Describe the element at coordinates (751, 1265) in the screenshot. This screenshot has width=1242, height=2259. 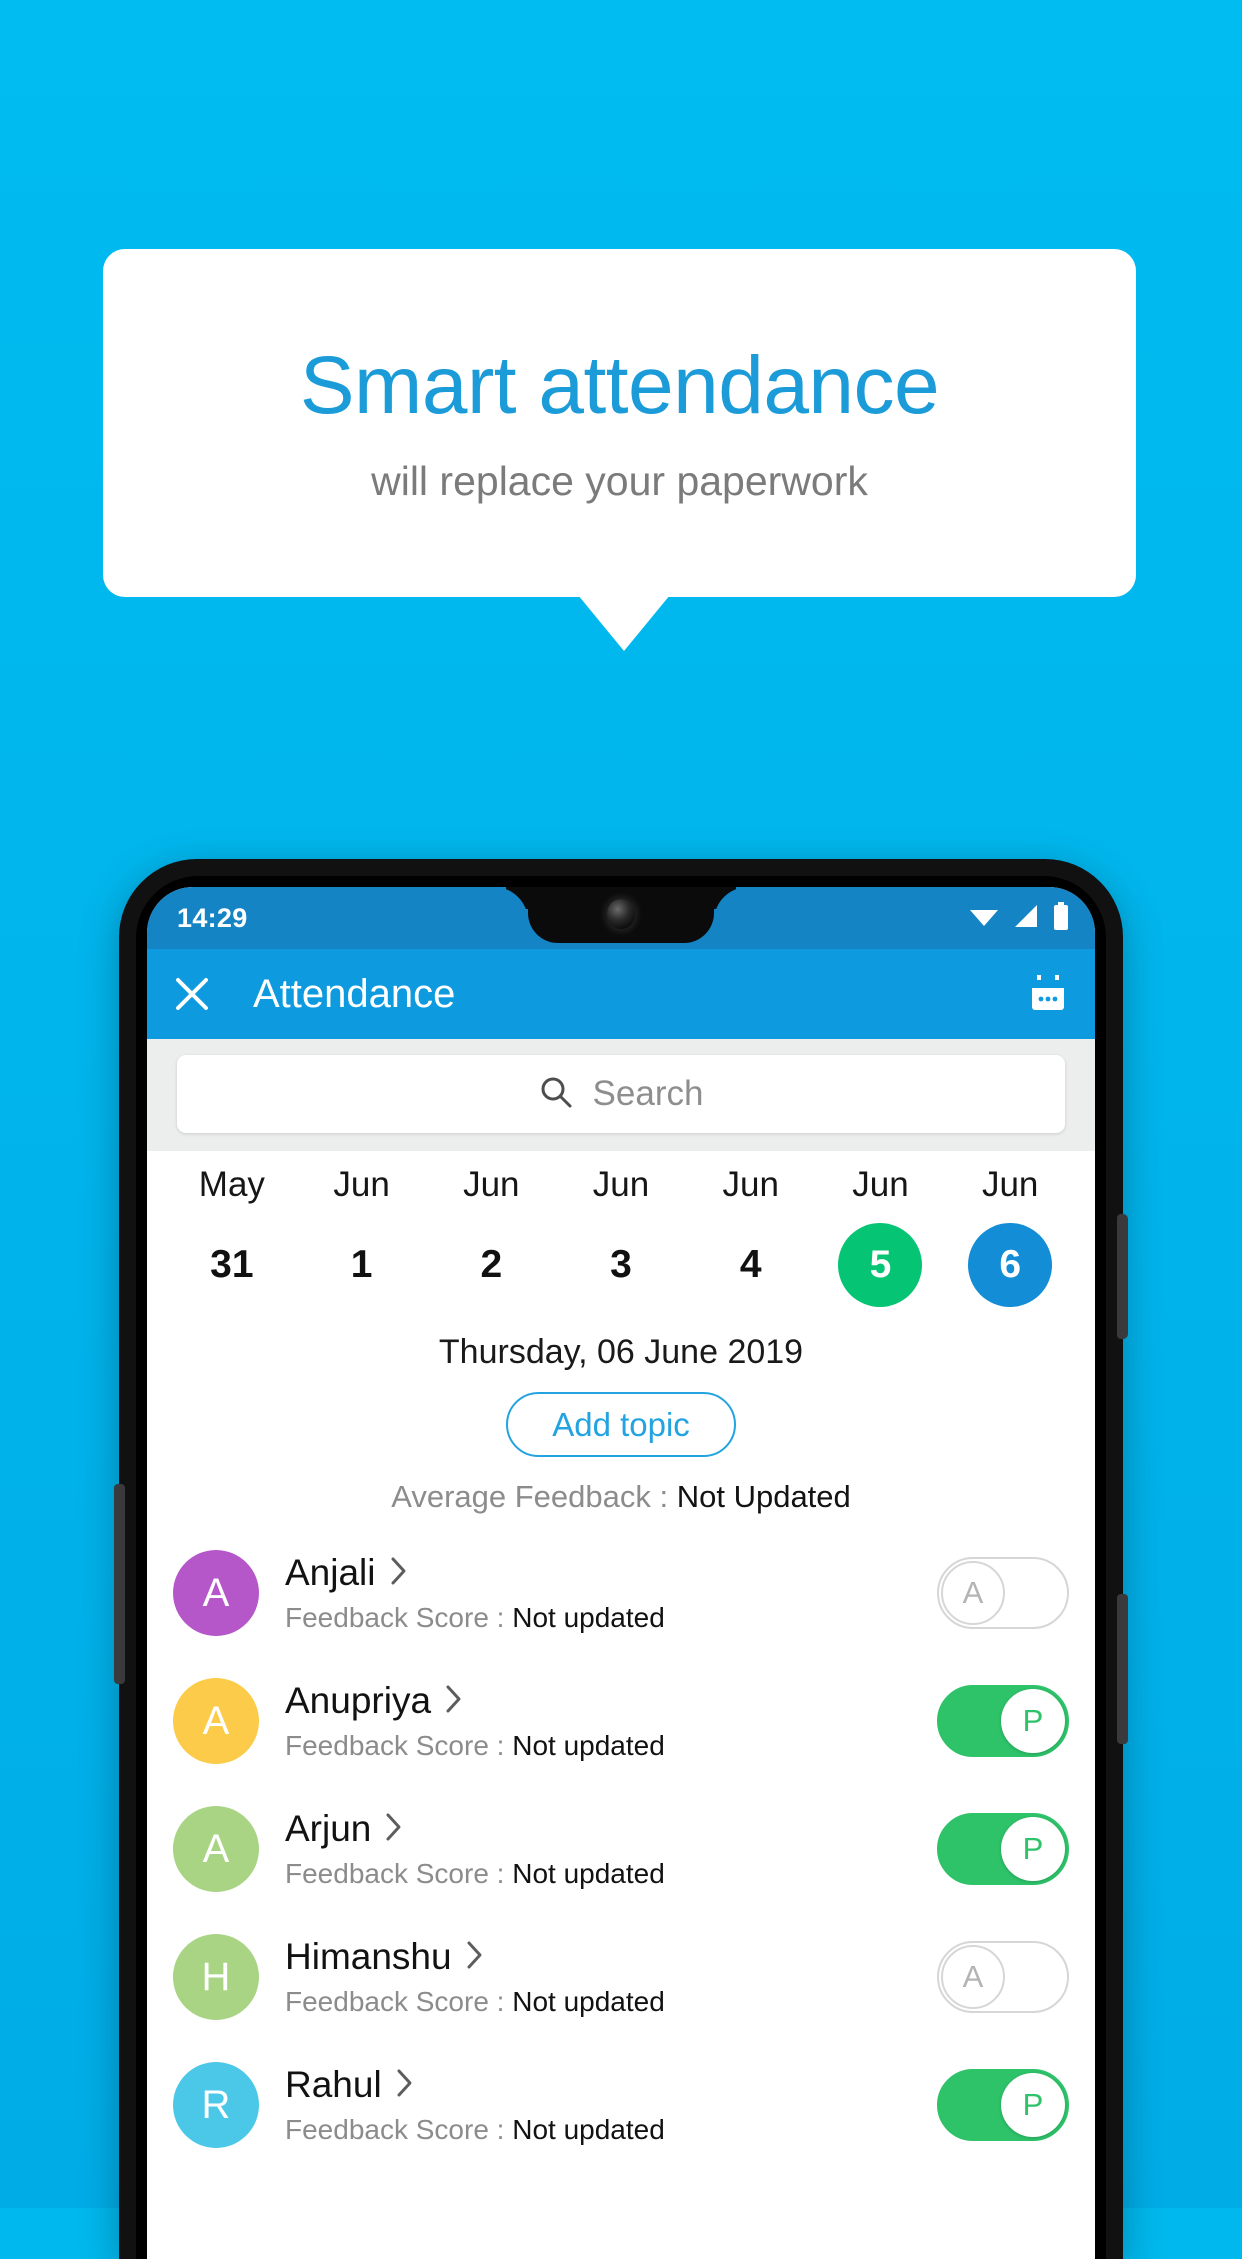
I see `date-day: 4` at that location.